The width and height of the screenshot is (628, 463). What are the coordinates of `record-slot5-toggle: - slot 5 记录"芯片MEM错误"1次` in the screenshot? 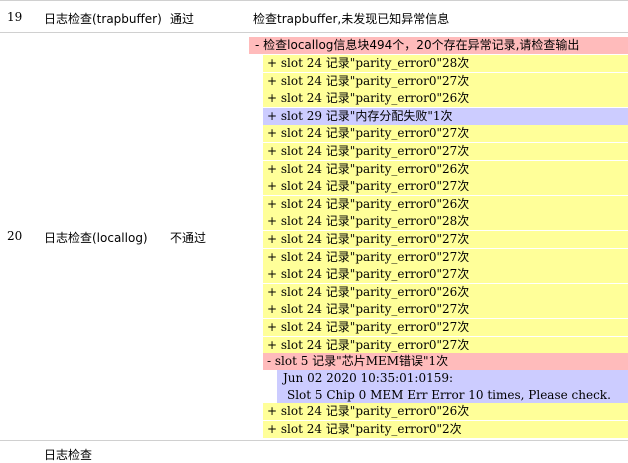 It's located at (445, 361).